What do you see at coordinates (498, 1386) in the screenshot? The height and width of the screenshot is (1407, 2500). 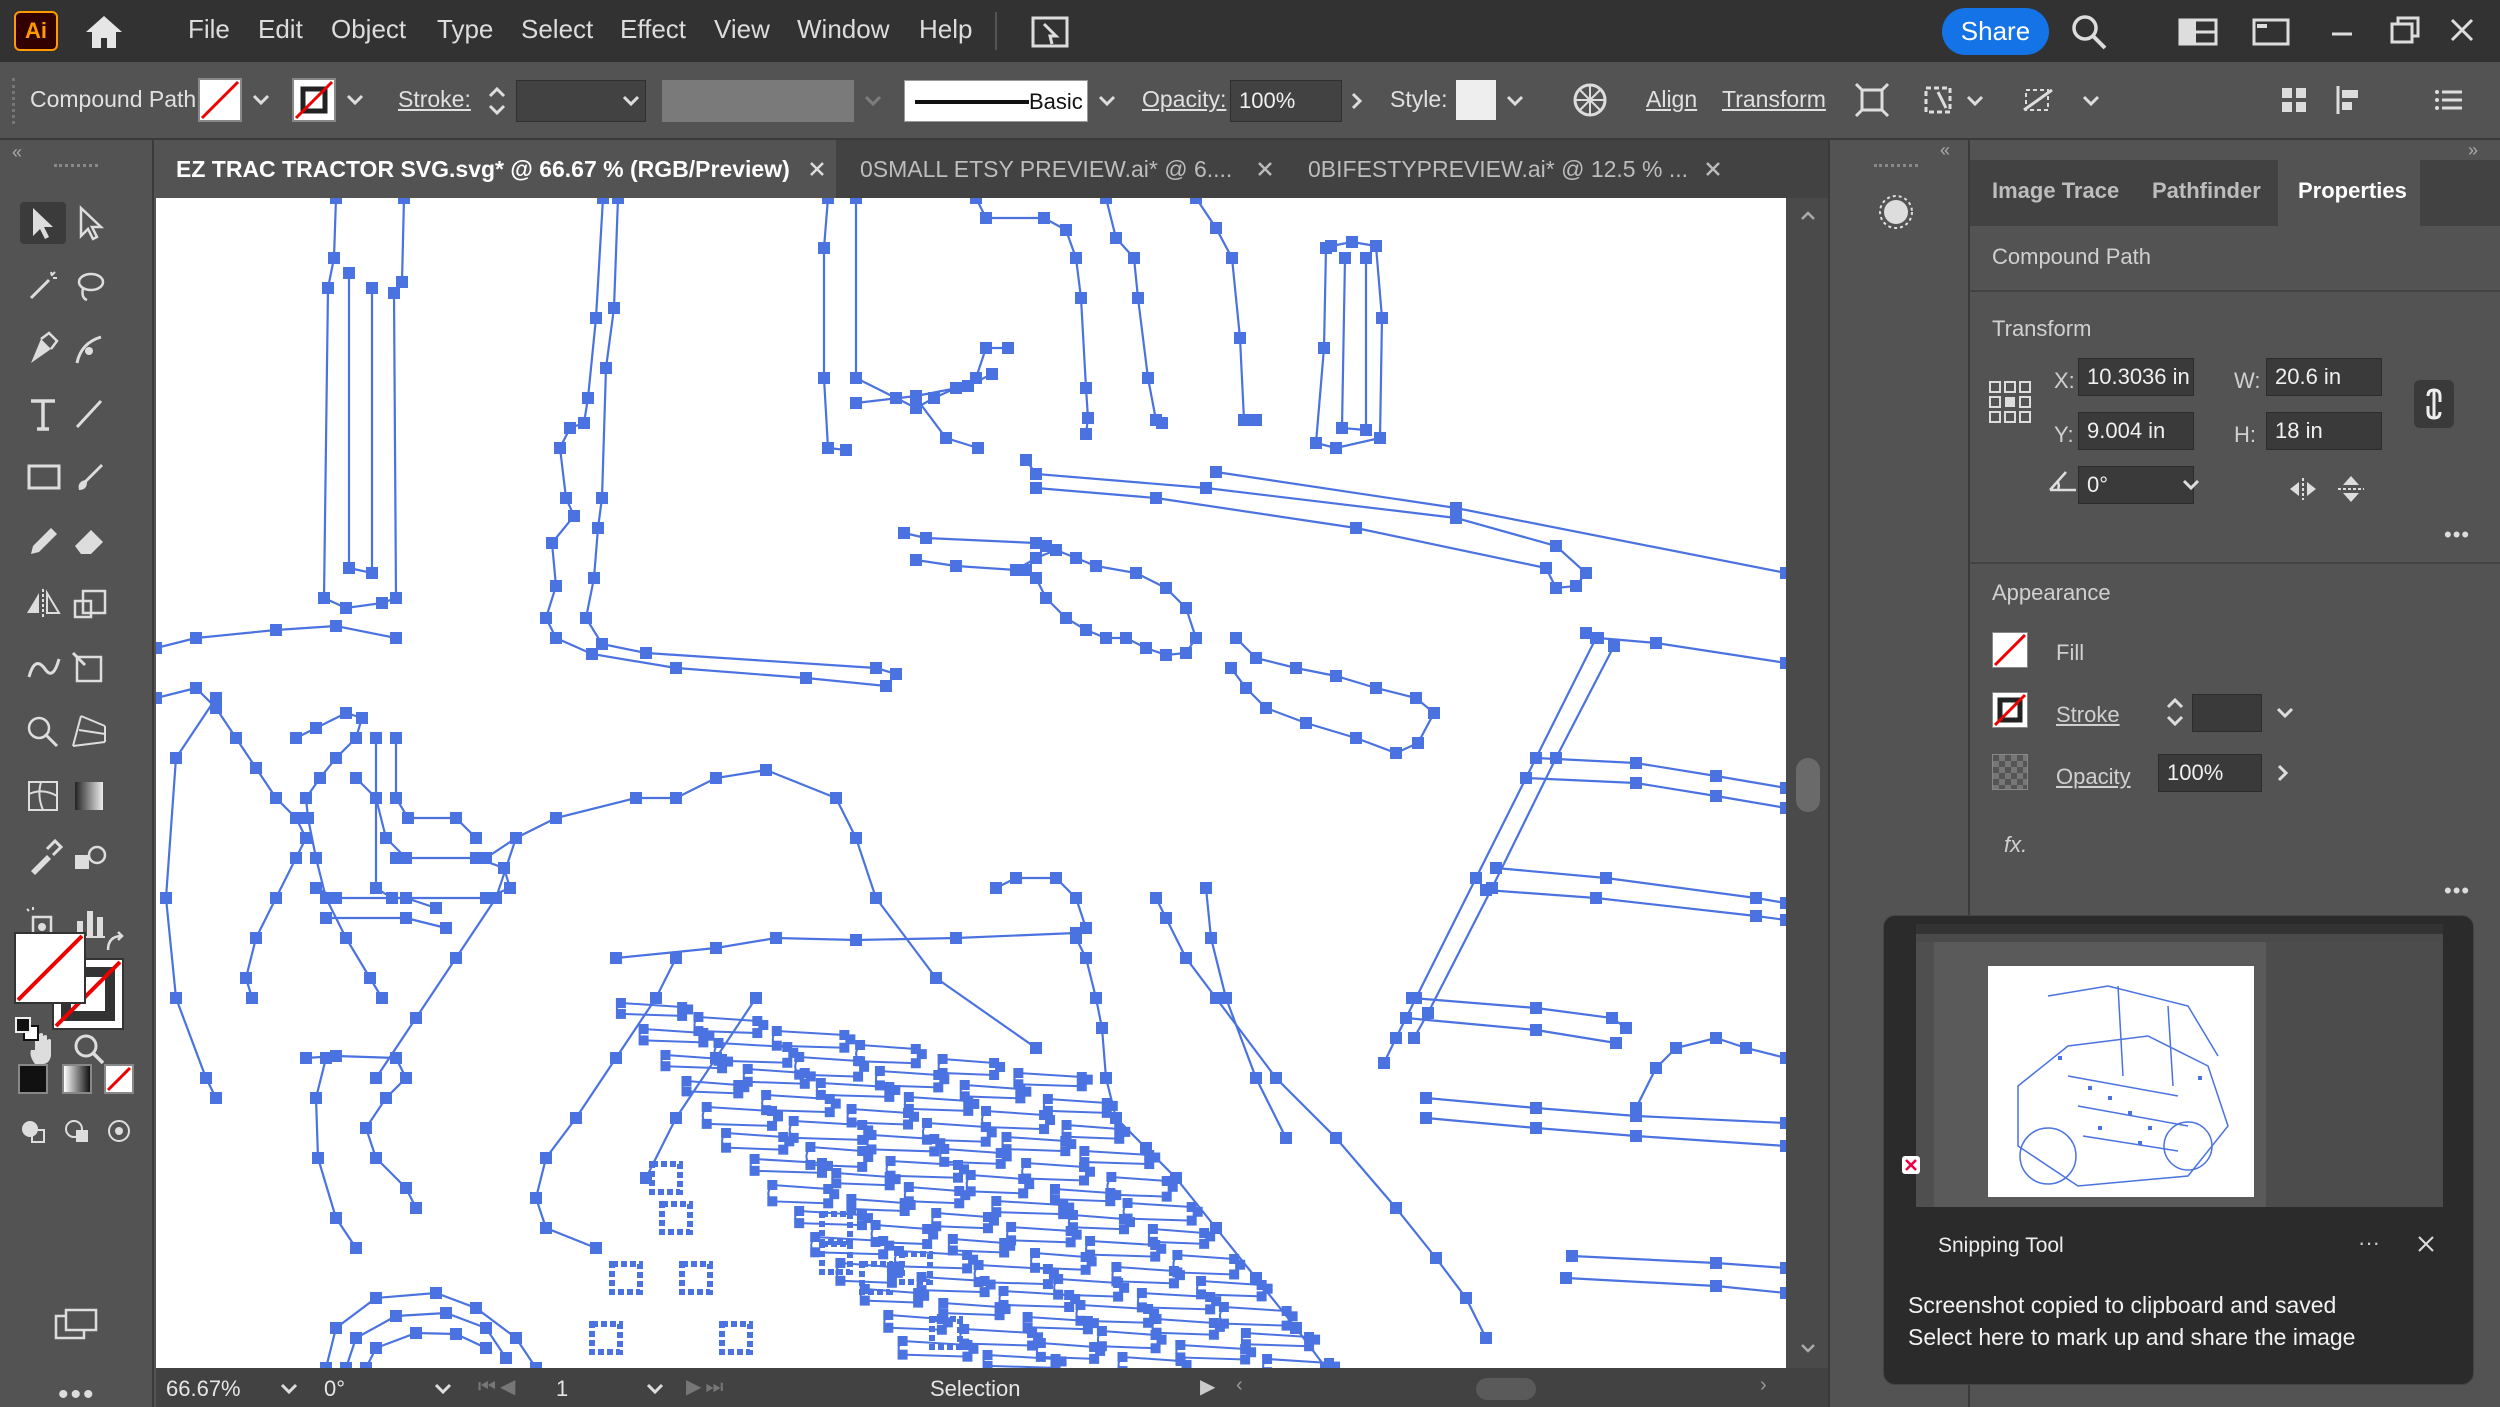 I see `first-prev-artboard-icon: ⏮◀` at bounding box center [498, 1386].